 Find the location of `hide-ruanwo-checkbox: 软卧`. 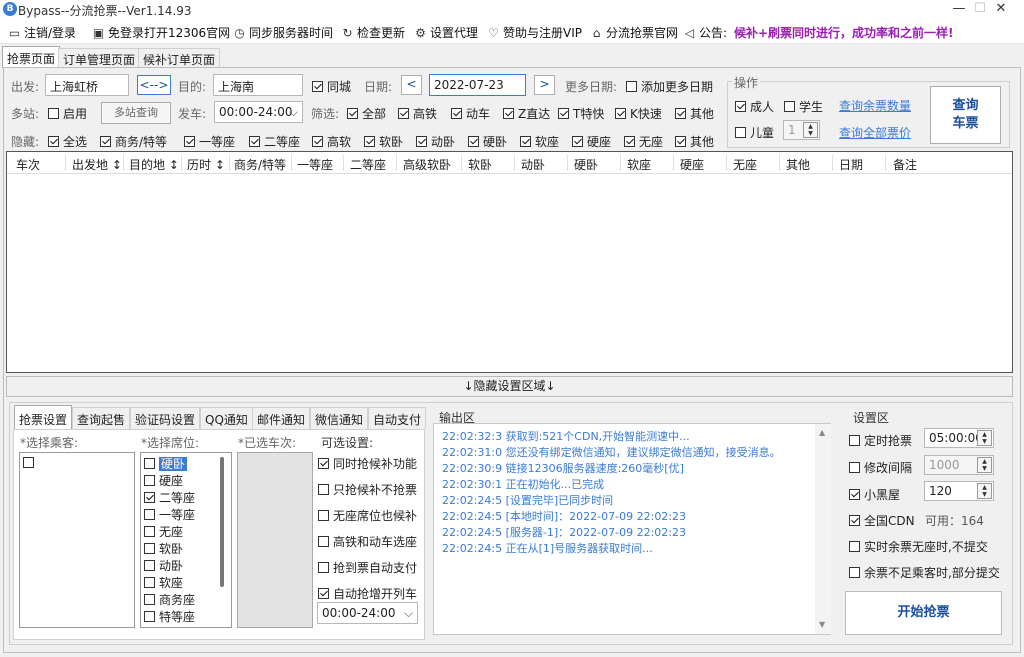

hide-ruanwo-checkbox: 软卧 is located at coordinates (383, 141).